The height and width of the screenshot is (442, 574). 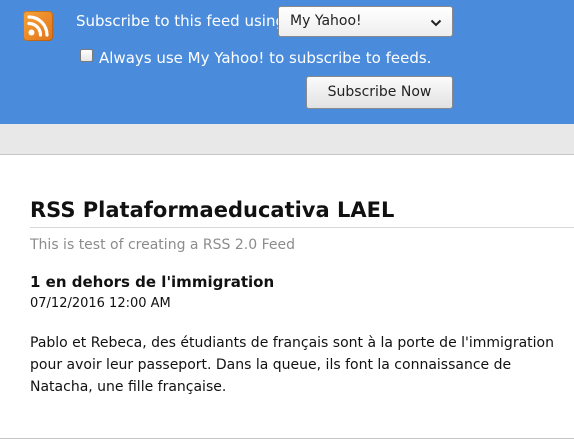 What do you see at coordinates (152, 282) in the screenshot?
I see `entry-title-link: 1 en dehors de l'immigration` at bounding box center [152, 282].